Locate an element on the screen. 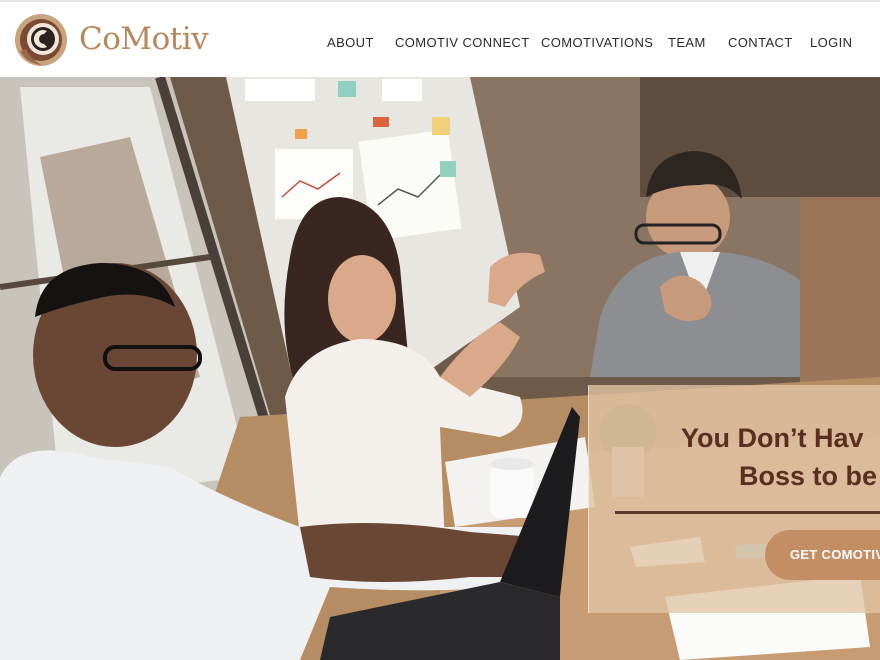 This screenshot has width=880, height=660. hero-cta-panel: You Don’t Hav Boss to be GET COMOTIV is located at coordinates (734, 499).